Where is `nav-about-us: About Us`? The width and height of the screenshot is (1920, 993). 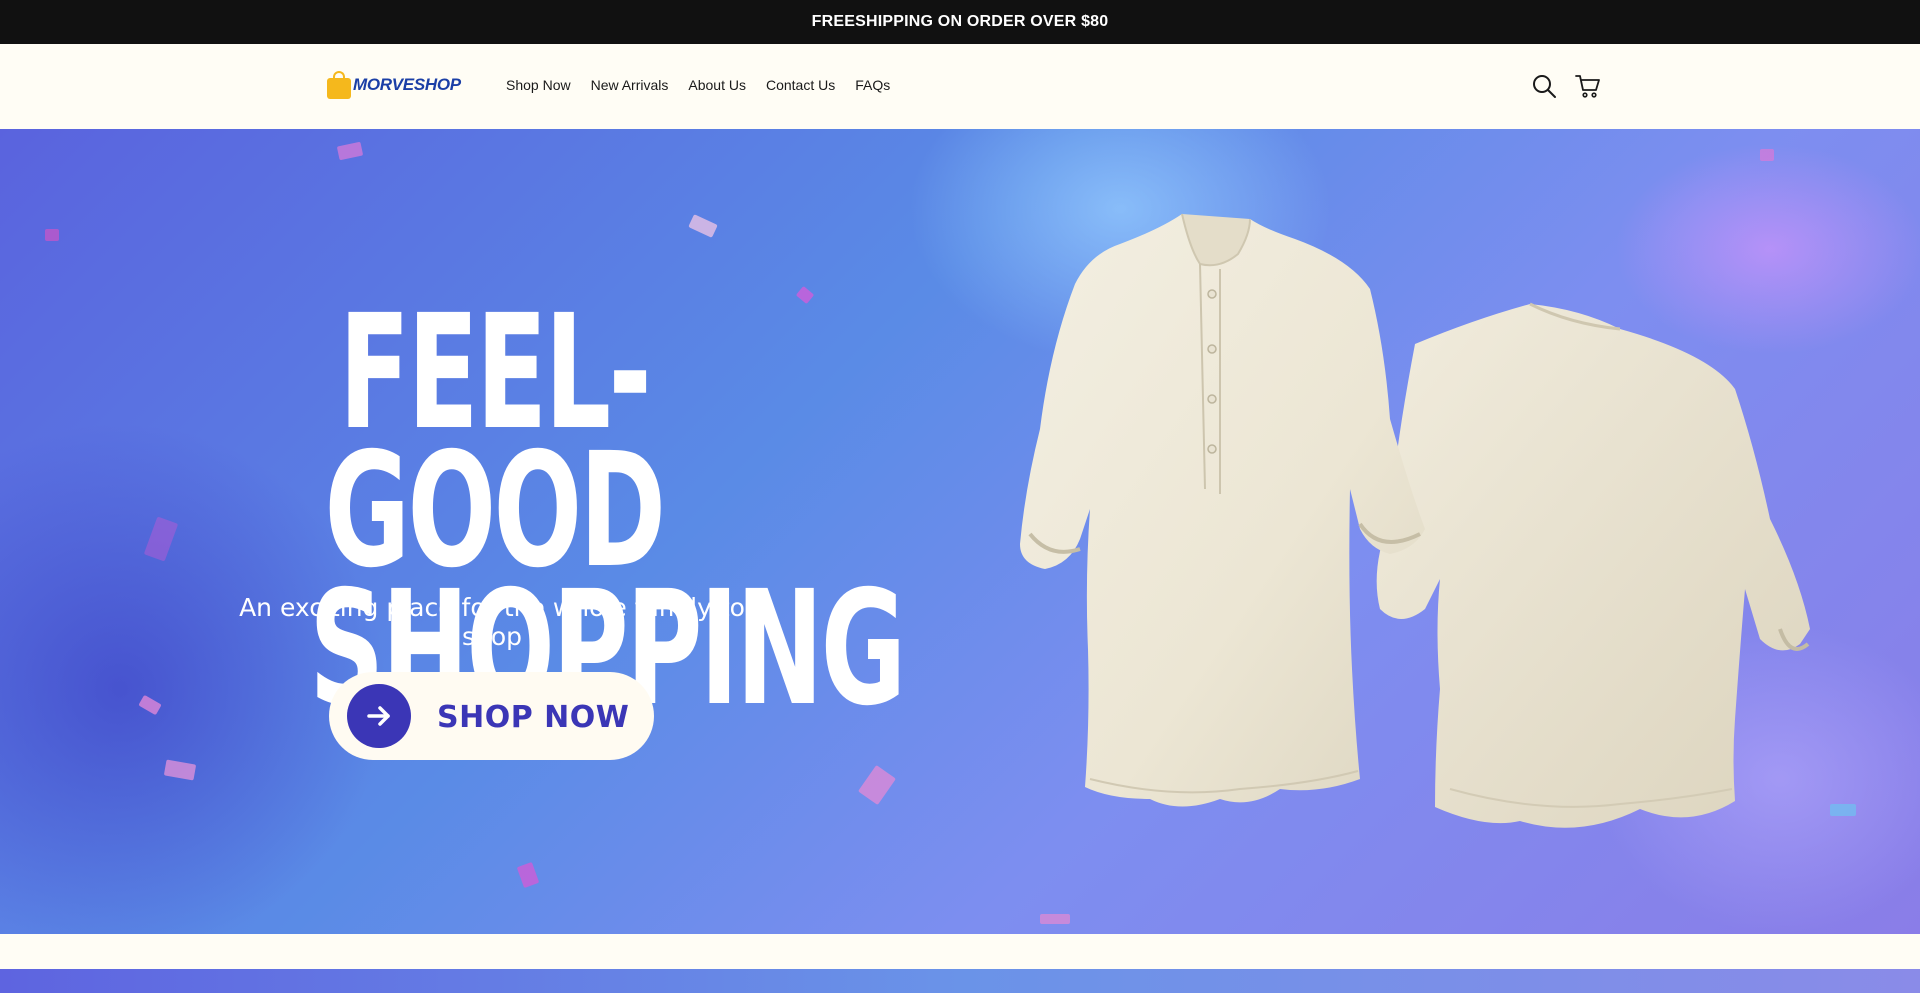 nav-about-us: About Us is located at coordinates (717, 85).